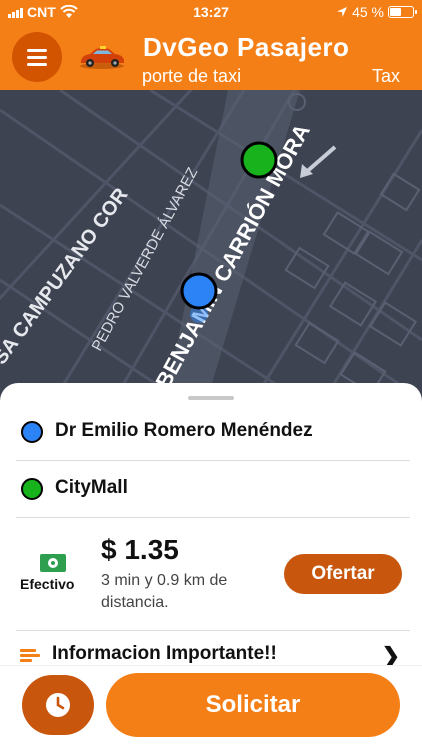 The width and height of the screenshot is (422, 750). Describe the element at coordinates (211, 489) in the screenshot. I see `destination-row: CityMall` at that location.